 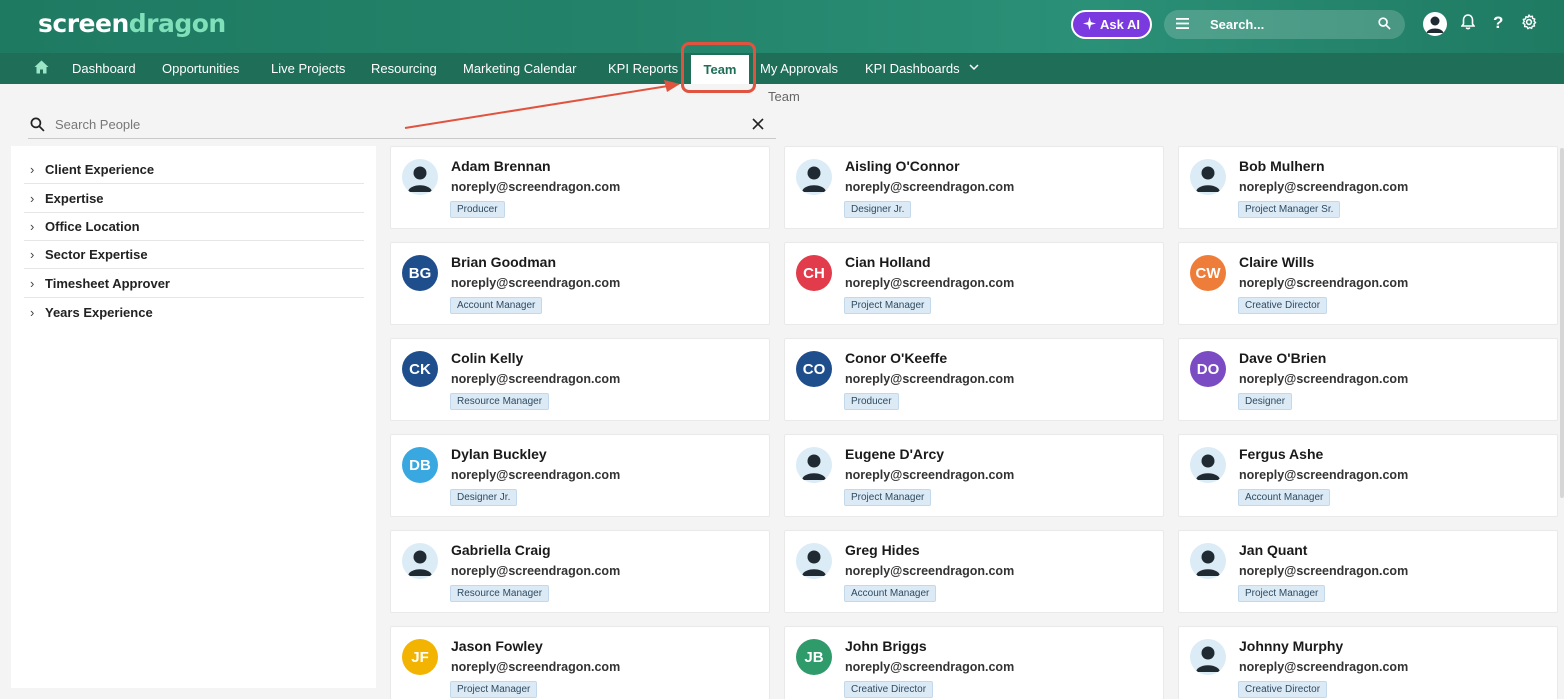 I want to click on person-name: Greg Hides, so click(x=882, y=550).